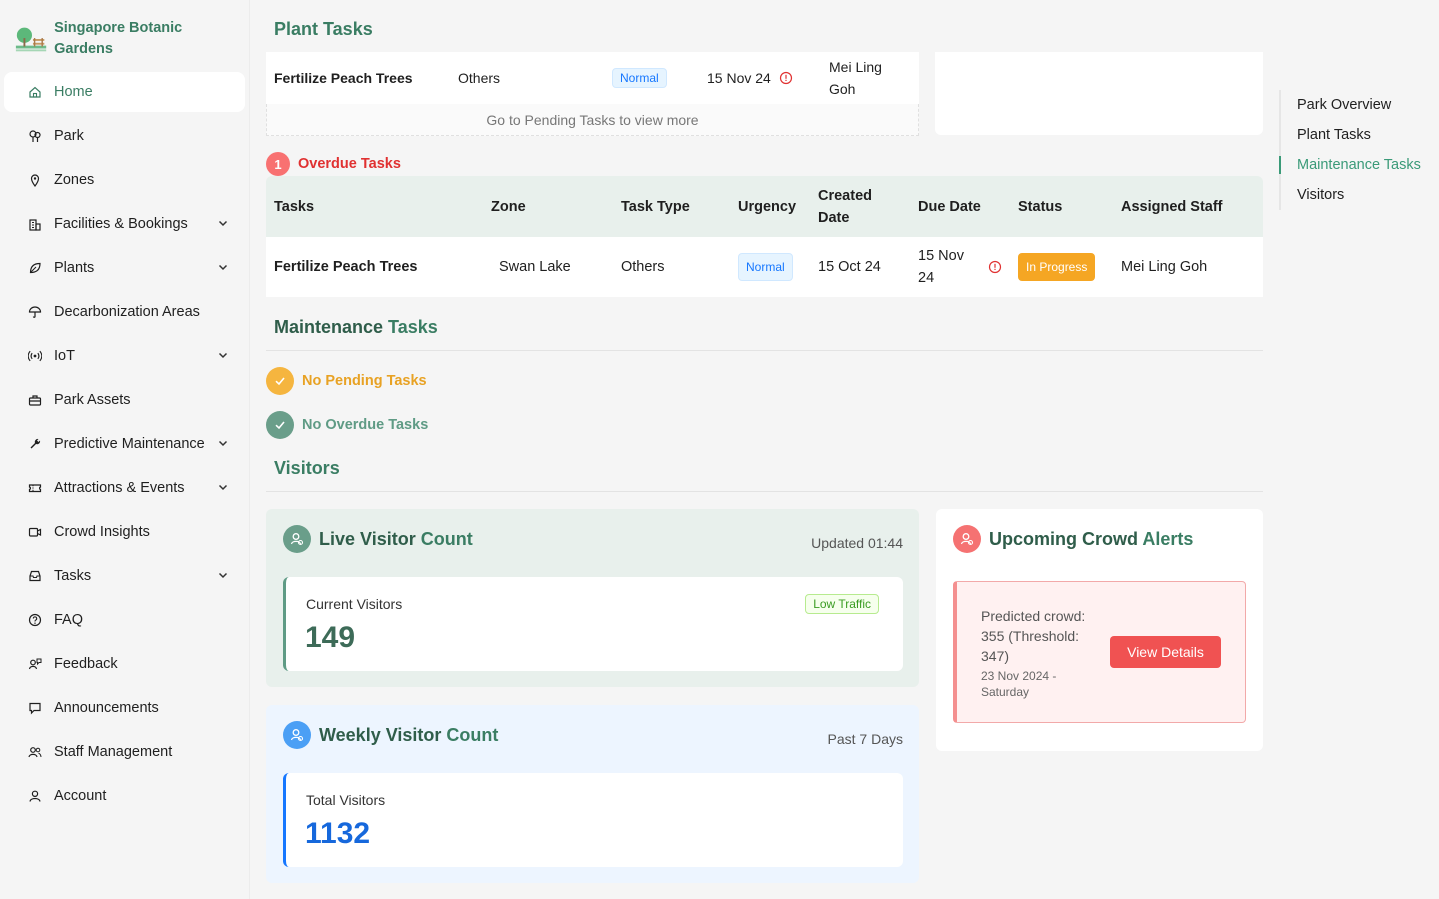 This screenshot has width=1439, height=899. What do you see at coordinates (1360, 105) in the screenshot?
I see `anchor-link-park-overview: Park Overview` at bounding box center [1360, 105].